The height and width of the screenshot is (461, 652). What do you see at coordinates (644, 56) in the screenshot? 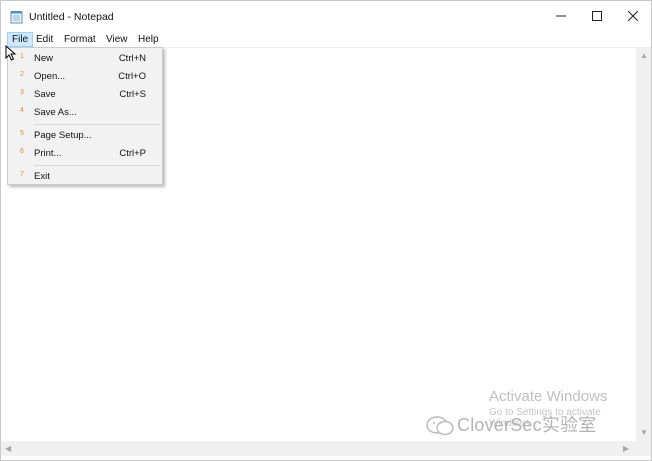
I see `scroll-up-icon: ▲` at bounding box center [644, 56].